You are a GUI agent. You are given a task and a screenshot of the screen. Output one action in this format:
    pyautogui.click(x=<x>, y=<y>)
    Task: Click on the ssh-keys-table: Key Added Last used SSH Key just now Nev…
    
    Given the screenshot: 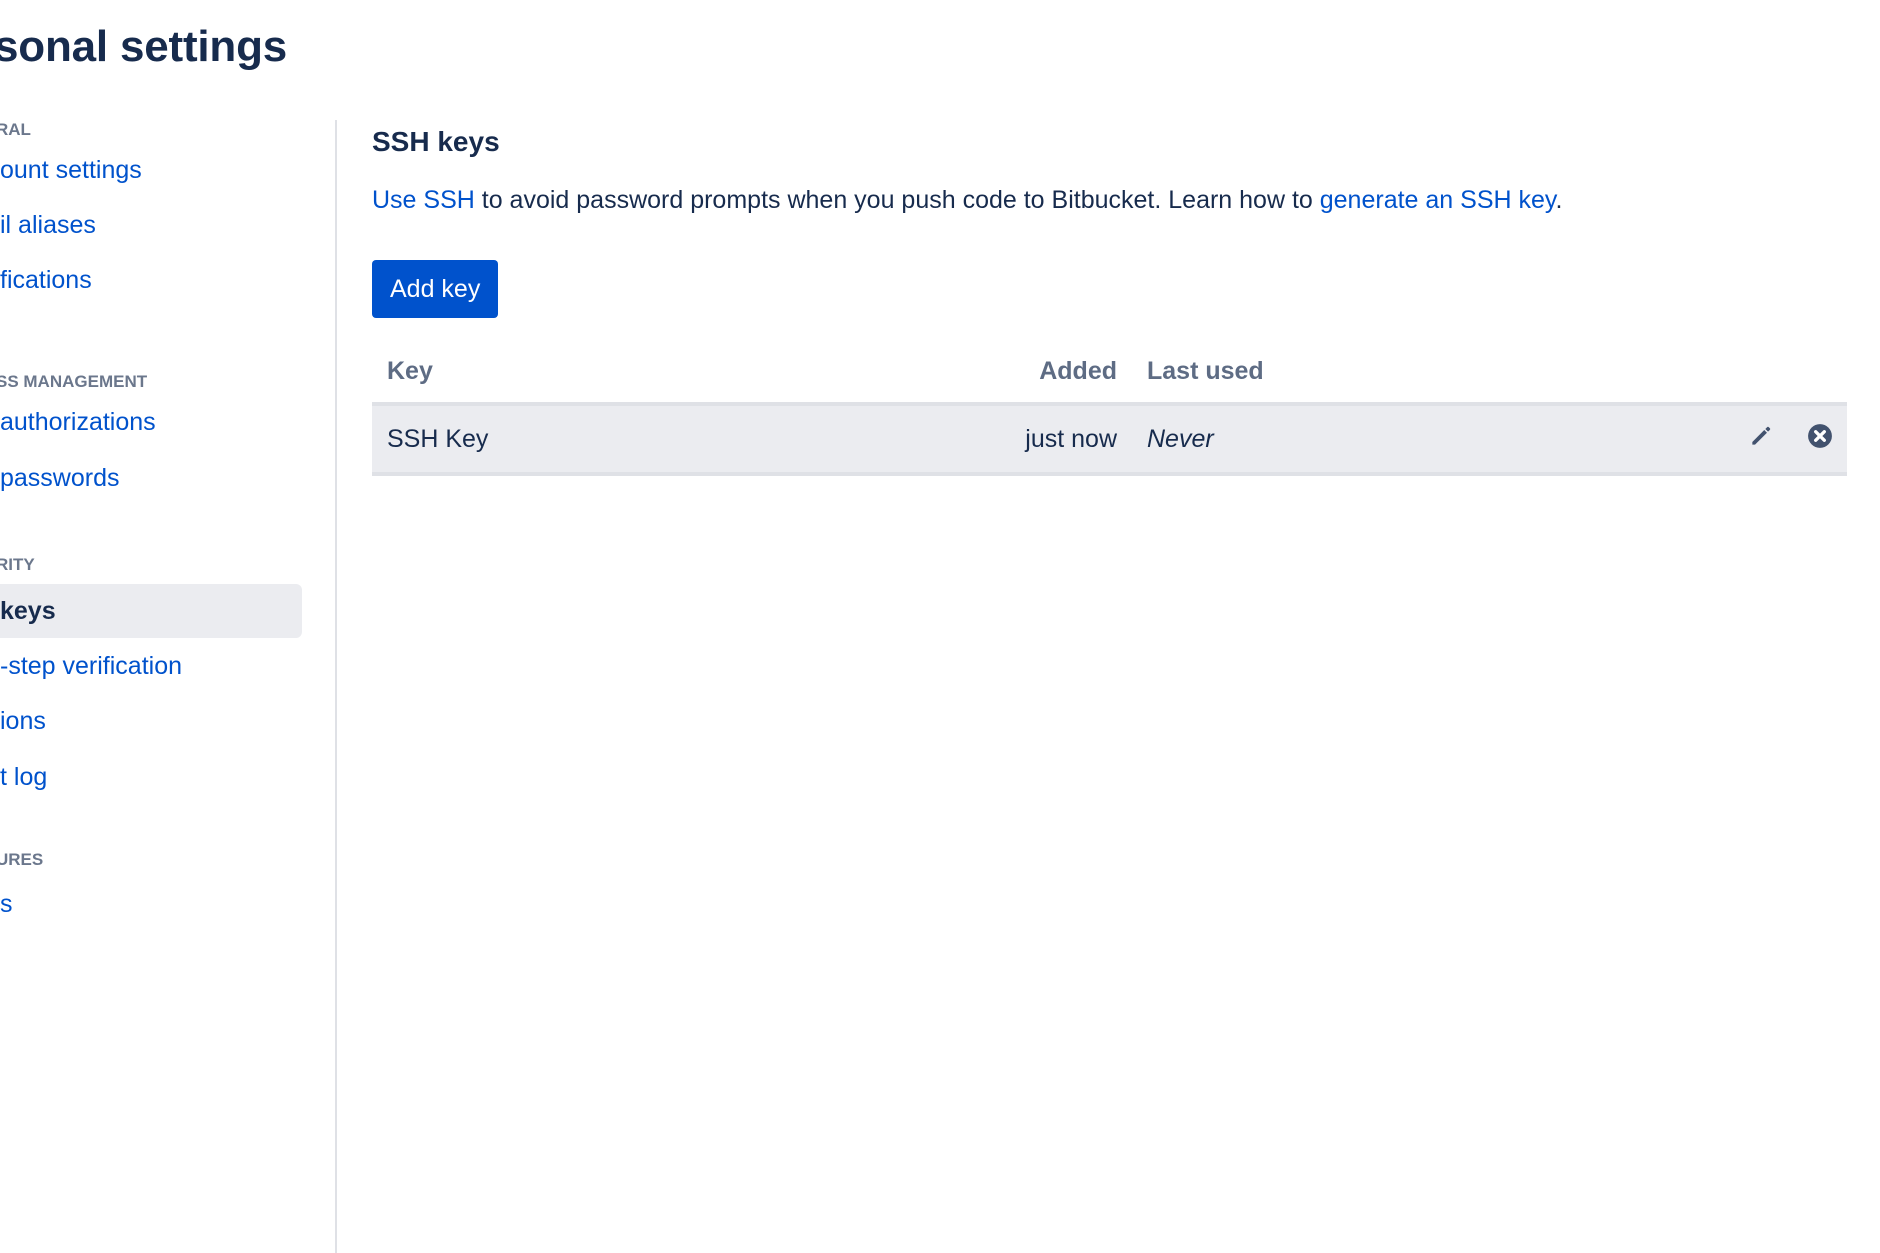 What is the action you would take?
    pyautogui.click(x=1109, y=408)
    